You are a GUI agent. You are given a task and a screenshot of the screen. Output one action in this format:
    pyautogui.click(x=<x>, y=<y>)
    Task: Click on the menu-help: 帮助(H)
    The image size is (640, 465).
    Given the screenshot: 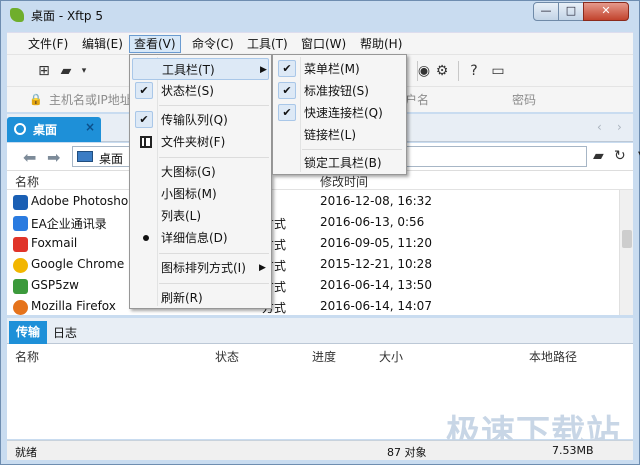 What is the action you would take?
    pyautogui.click(x=381, y=44)
    